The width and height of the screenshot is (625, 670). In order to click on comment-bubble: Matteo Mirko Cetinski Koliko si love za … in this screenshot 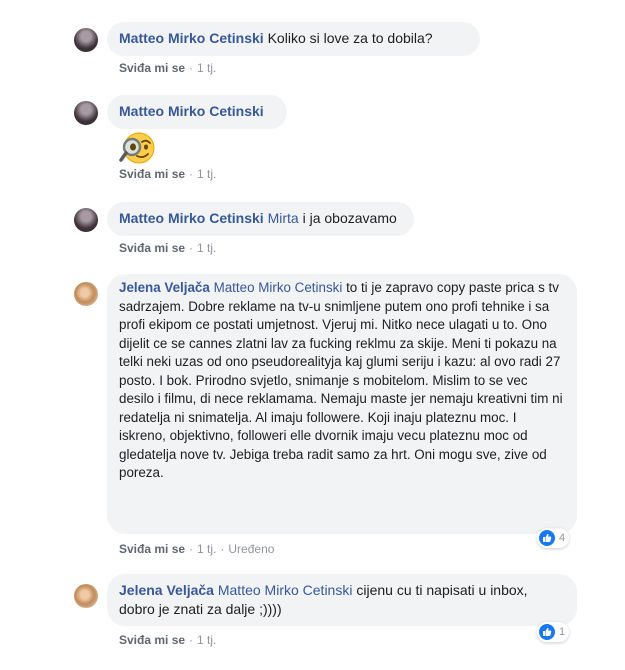, I will do `click(293, 39)`.